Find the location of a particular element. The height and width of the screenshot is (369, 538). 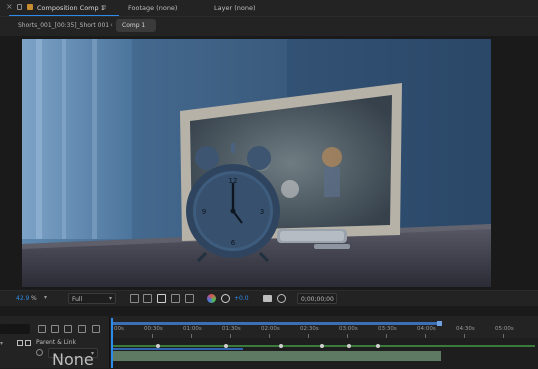

breadcrumb-parent: Shorts_001_[00:35]_Short 001 is located at coordinates (63, 25).